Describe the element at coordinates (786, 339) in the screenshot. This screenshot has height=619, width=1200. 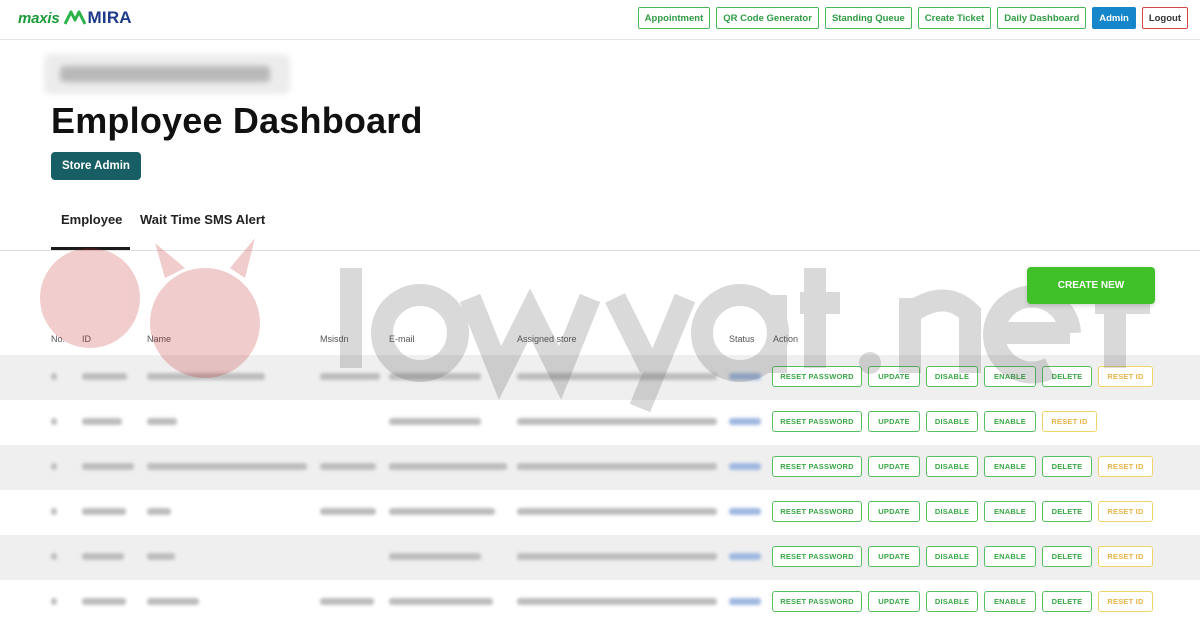
I see `col-action: Action` at that location.